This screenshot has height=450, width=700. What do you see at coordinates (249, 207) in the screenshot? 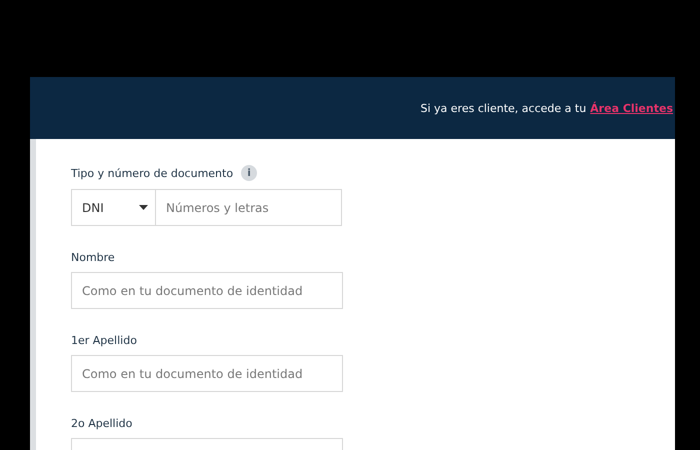
I see `document-number-field: Números y letras` at bounding box center [249, 207].